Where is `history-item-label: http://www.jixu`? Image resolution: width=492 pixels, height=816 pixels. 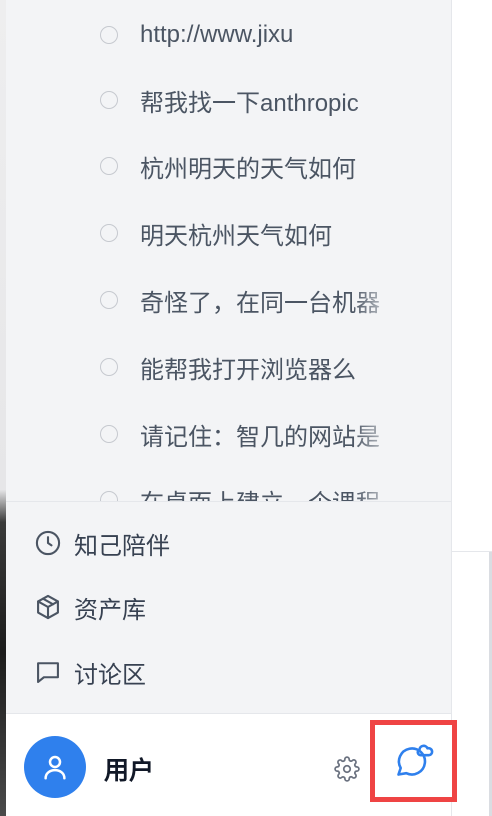 history-item-label: http://www.jixu is located at coordinates (217, 34).